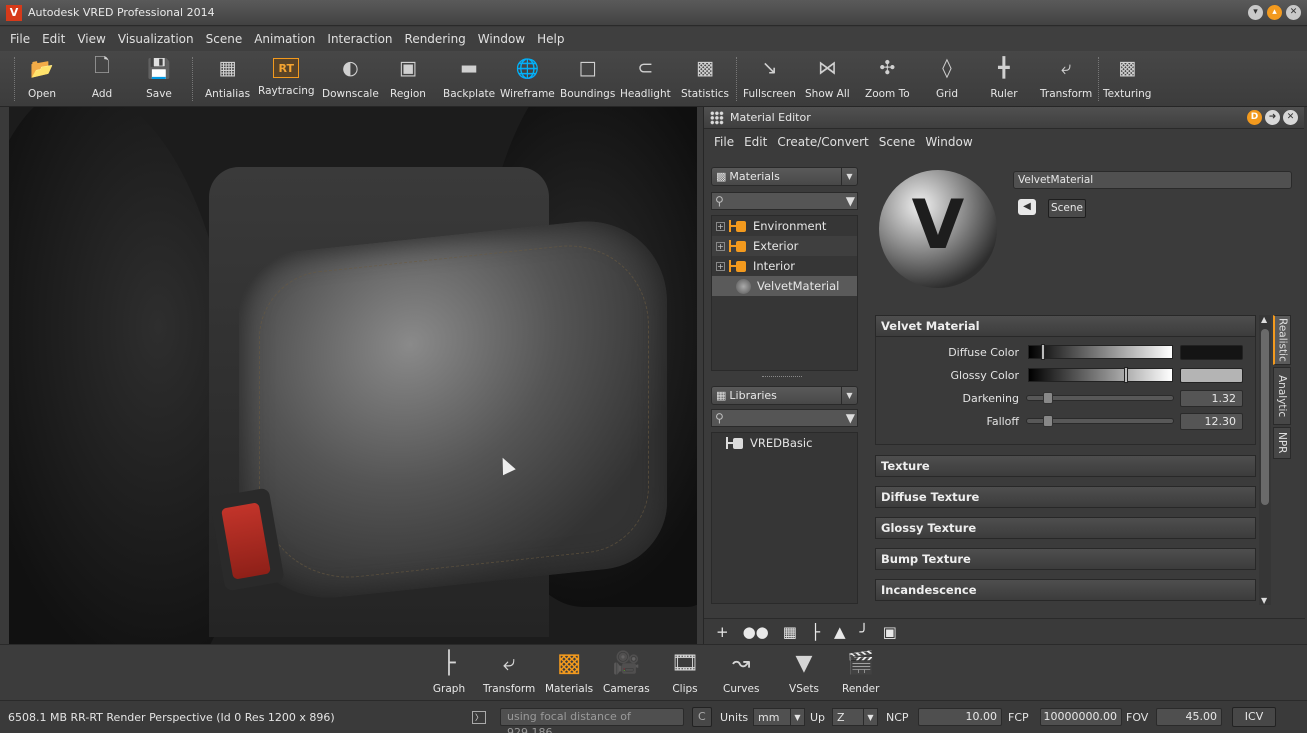  I want to click on tab-npr: NPR, so click(1282, 443).